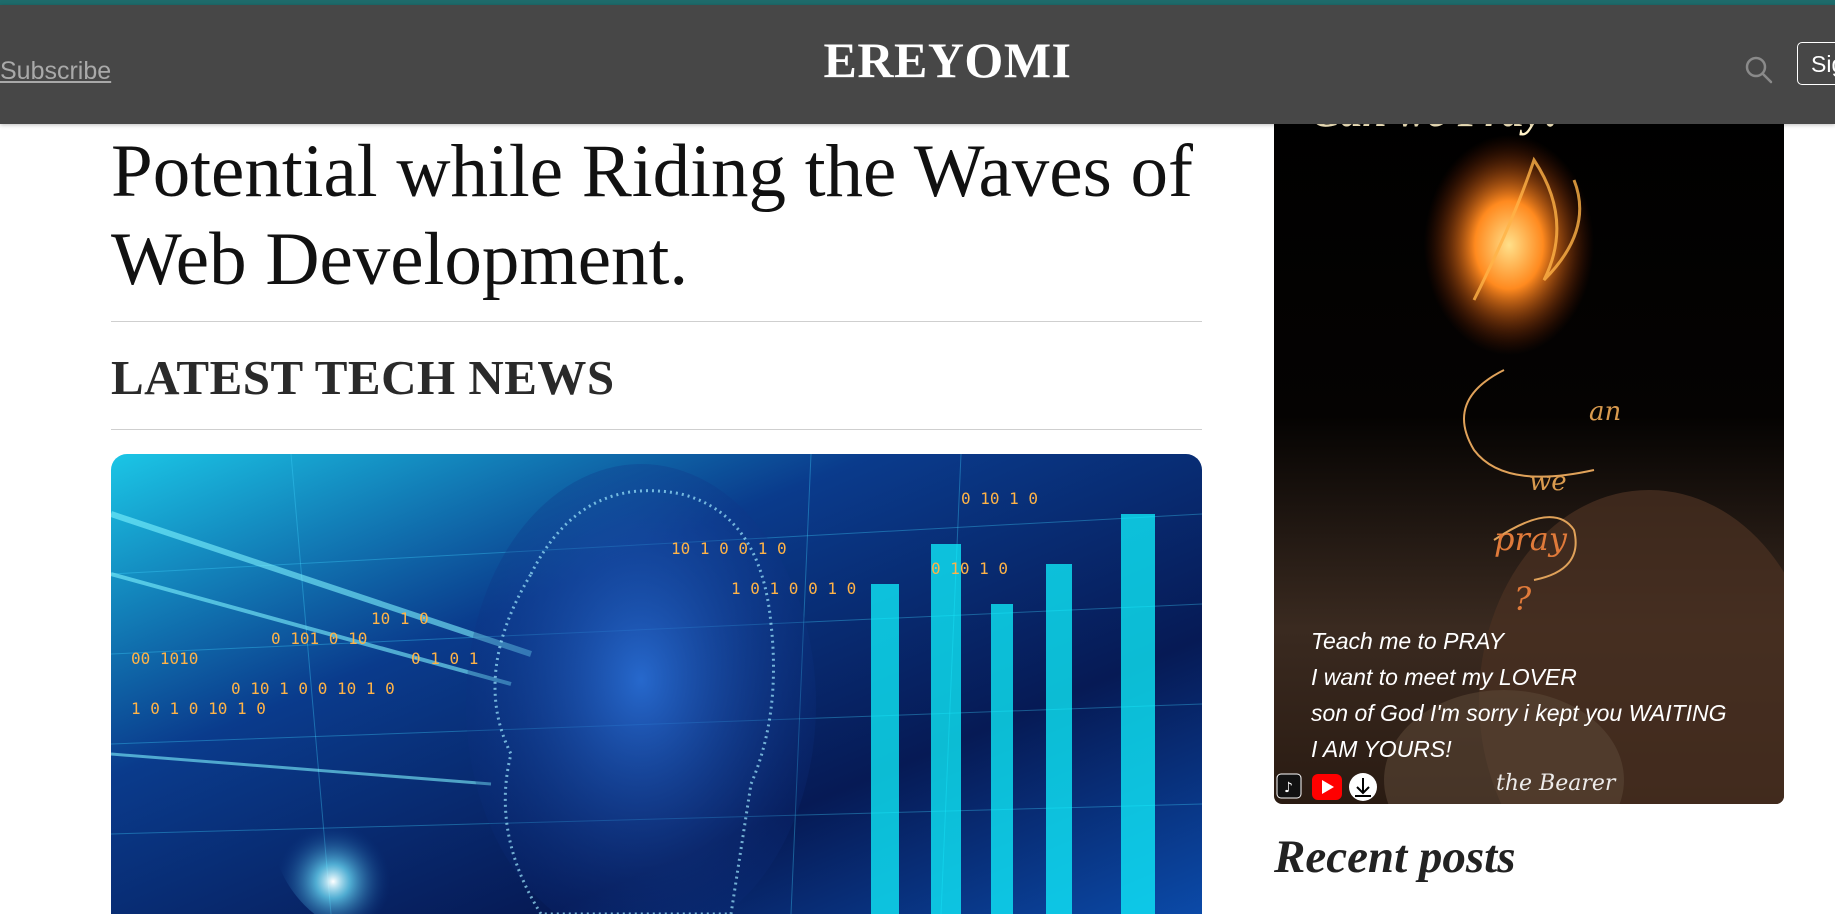 Image resolution: width=1835 pixels, height=914 pixels. I want to click on svg-text: 0 1 0 1, so click(444, 658).